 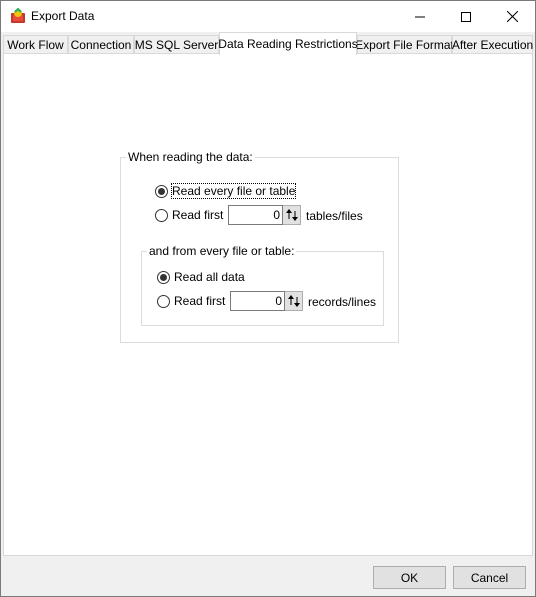 I want to click on close-button, so click(x=512, y=16).